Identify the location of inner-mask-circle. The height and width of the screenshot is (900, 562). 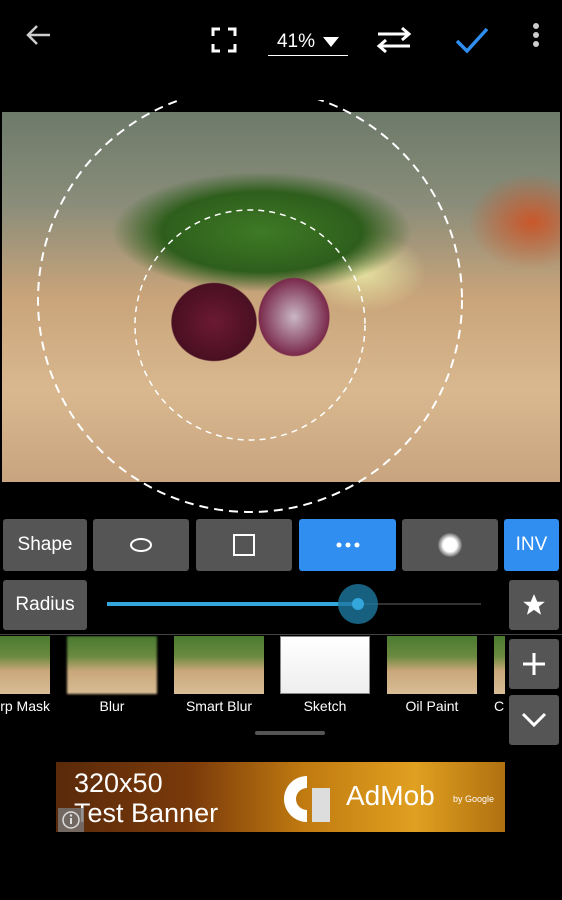
(250, 325).